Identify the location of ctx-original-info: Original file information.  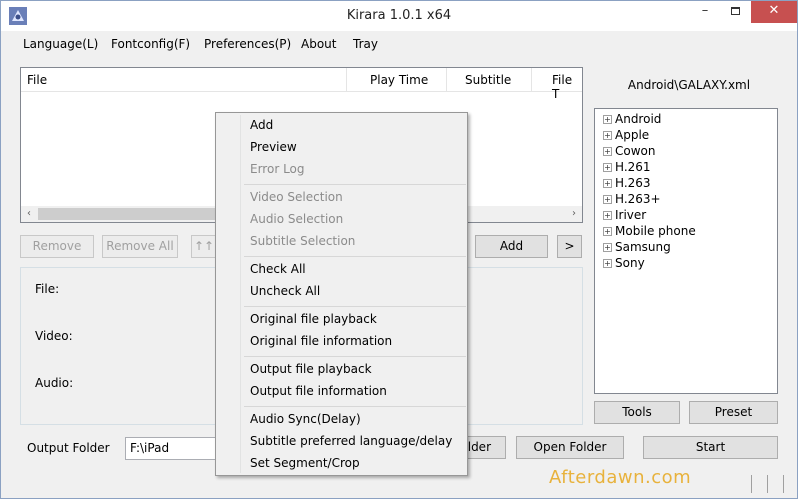
(321, 341).